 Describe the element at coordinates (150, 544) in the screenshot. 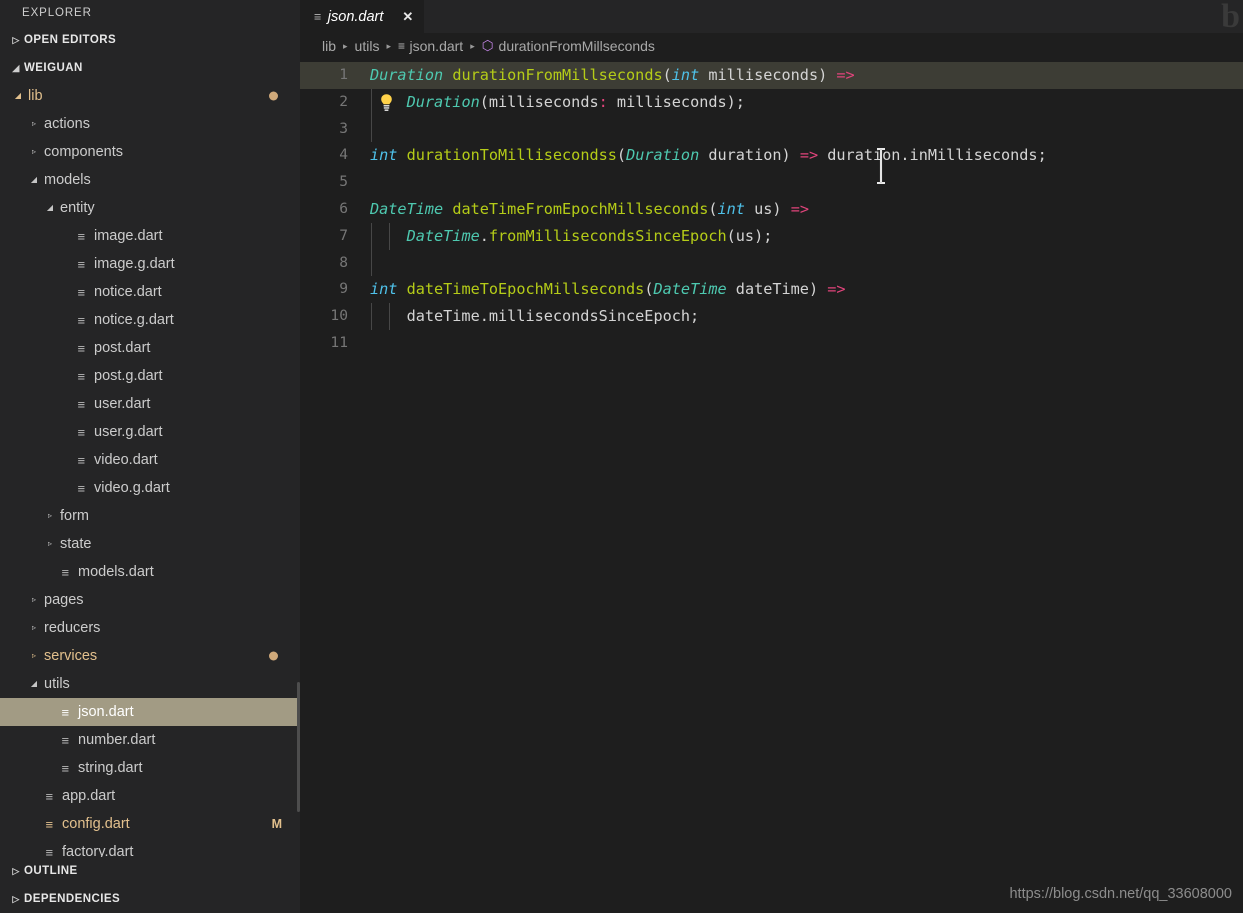

I see `tree-folder-state: ▹ state` at that location.